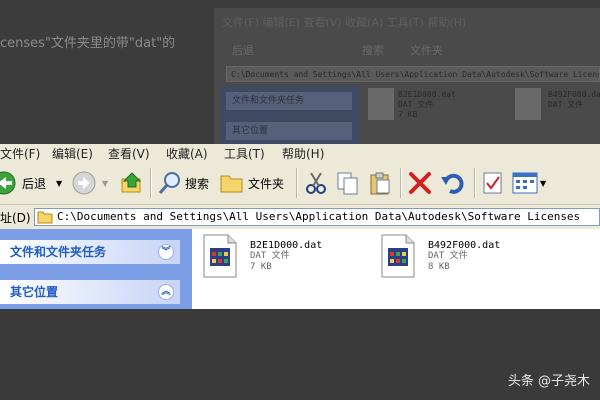 This screenshot has width=600, height=400. Describe the element at coordinates (244, 153) in the screenshot. I see `menu-tools: 工具(T)` at that location.